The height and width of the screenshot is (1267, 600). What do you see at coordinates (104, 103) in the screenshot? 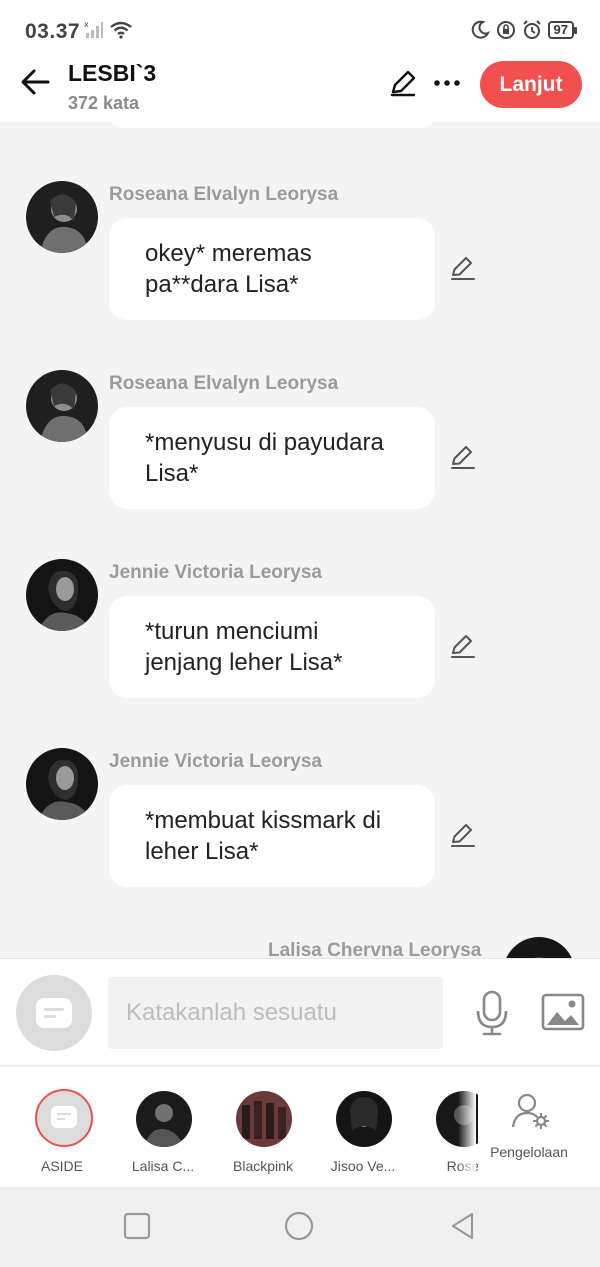
I see `word-count: 372 kata` at bounding box center [104, 103].